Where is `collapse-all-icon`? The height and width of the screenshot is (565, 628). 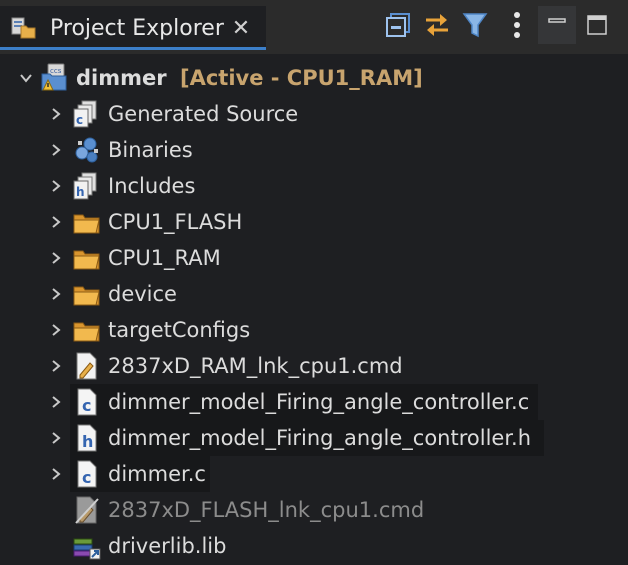 collapse-all-icon is located at coordinates (399, 27).